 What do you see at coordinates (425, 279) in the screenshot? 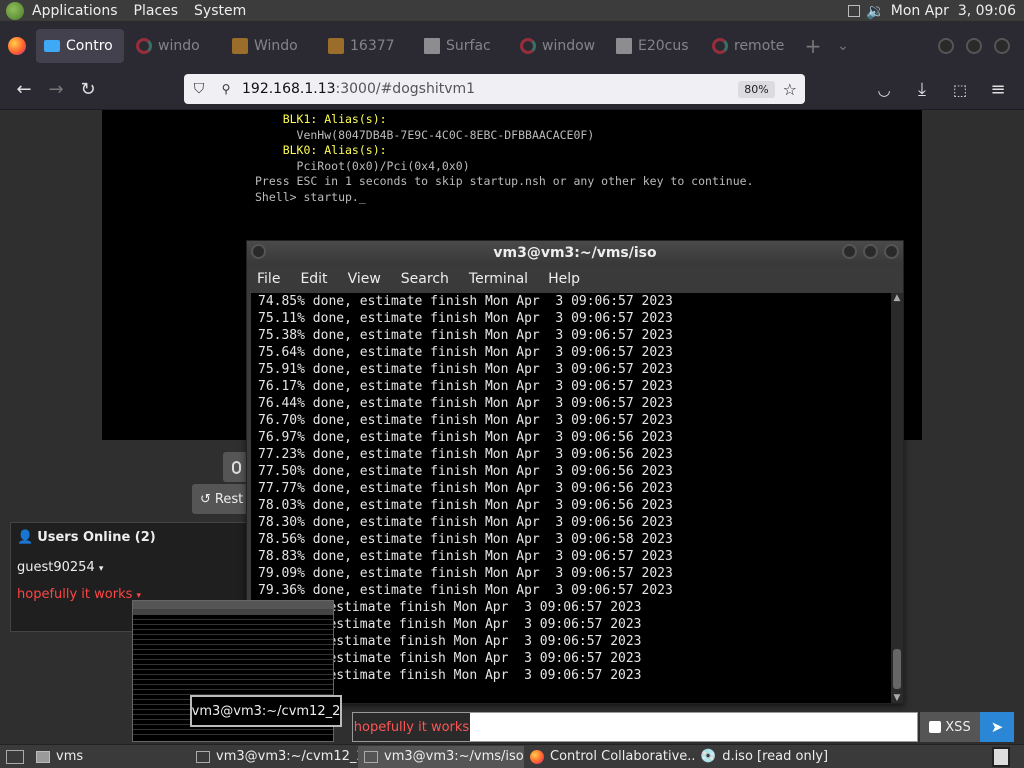
I see `terminal-menu-search: Search` at bounding box center [425, 279].